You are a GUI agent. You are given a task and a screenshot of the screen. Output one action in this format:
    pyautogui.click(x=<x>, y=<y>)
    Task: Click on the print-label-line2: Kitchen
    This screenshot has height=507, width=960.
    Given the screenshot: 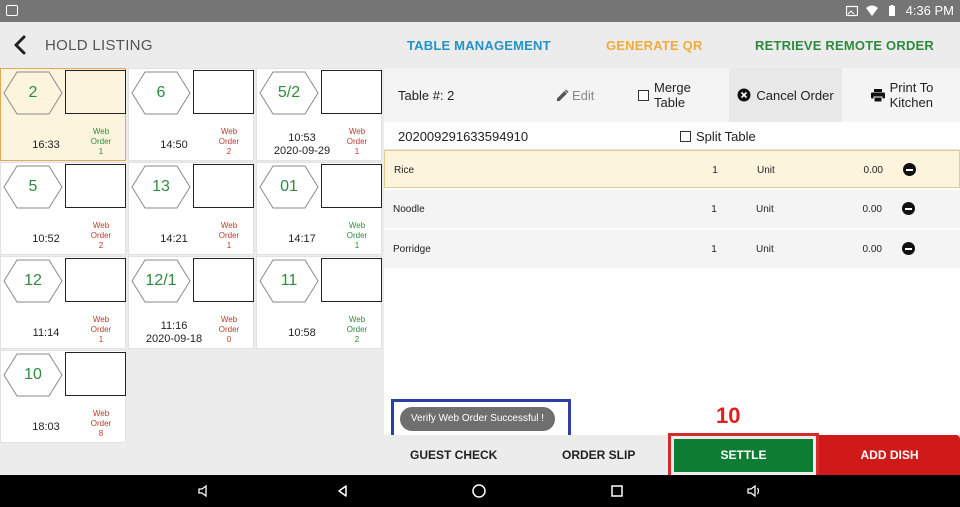 What is the action you would take?
    pyautogui.click(x=911, y=102)
    